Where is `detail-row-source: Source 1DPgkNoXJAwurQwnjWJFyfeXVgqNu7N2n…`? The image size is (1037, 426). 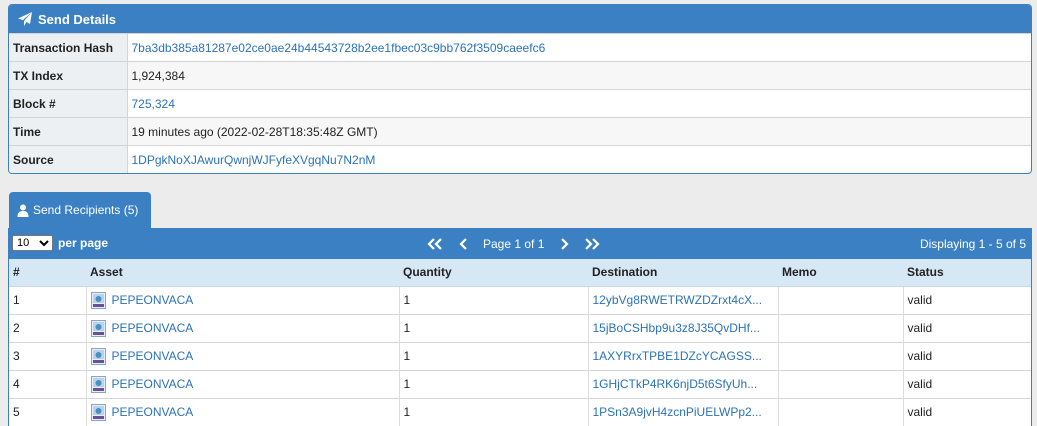
detail-row-source: Source 1DPgkNoXJAwurQwnjWJFyfeXVgqNu7N2n… is located at coordinates (520, 159).